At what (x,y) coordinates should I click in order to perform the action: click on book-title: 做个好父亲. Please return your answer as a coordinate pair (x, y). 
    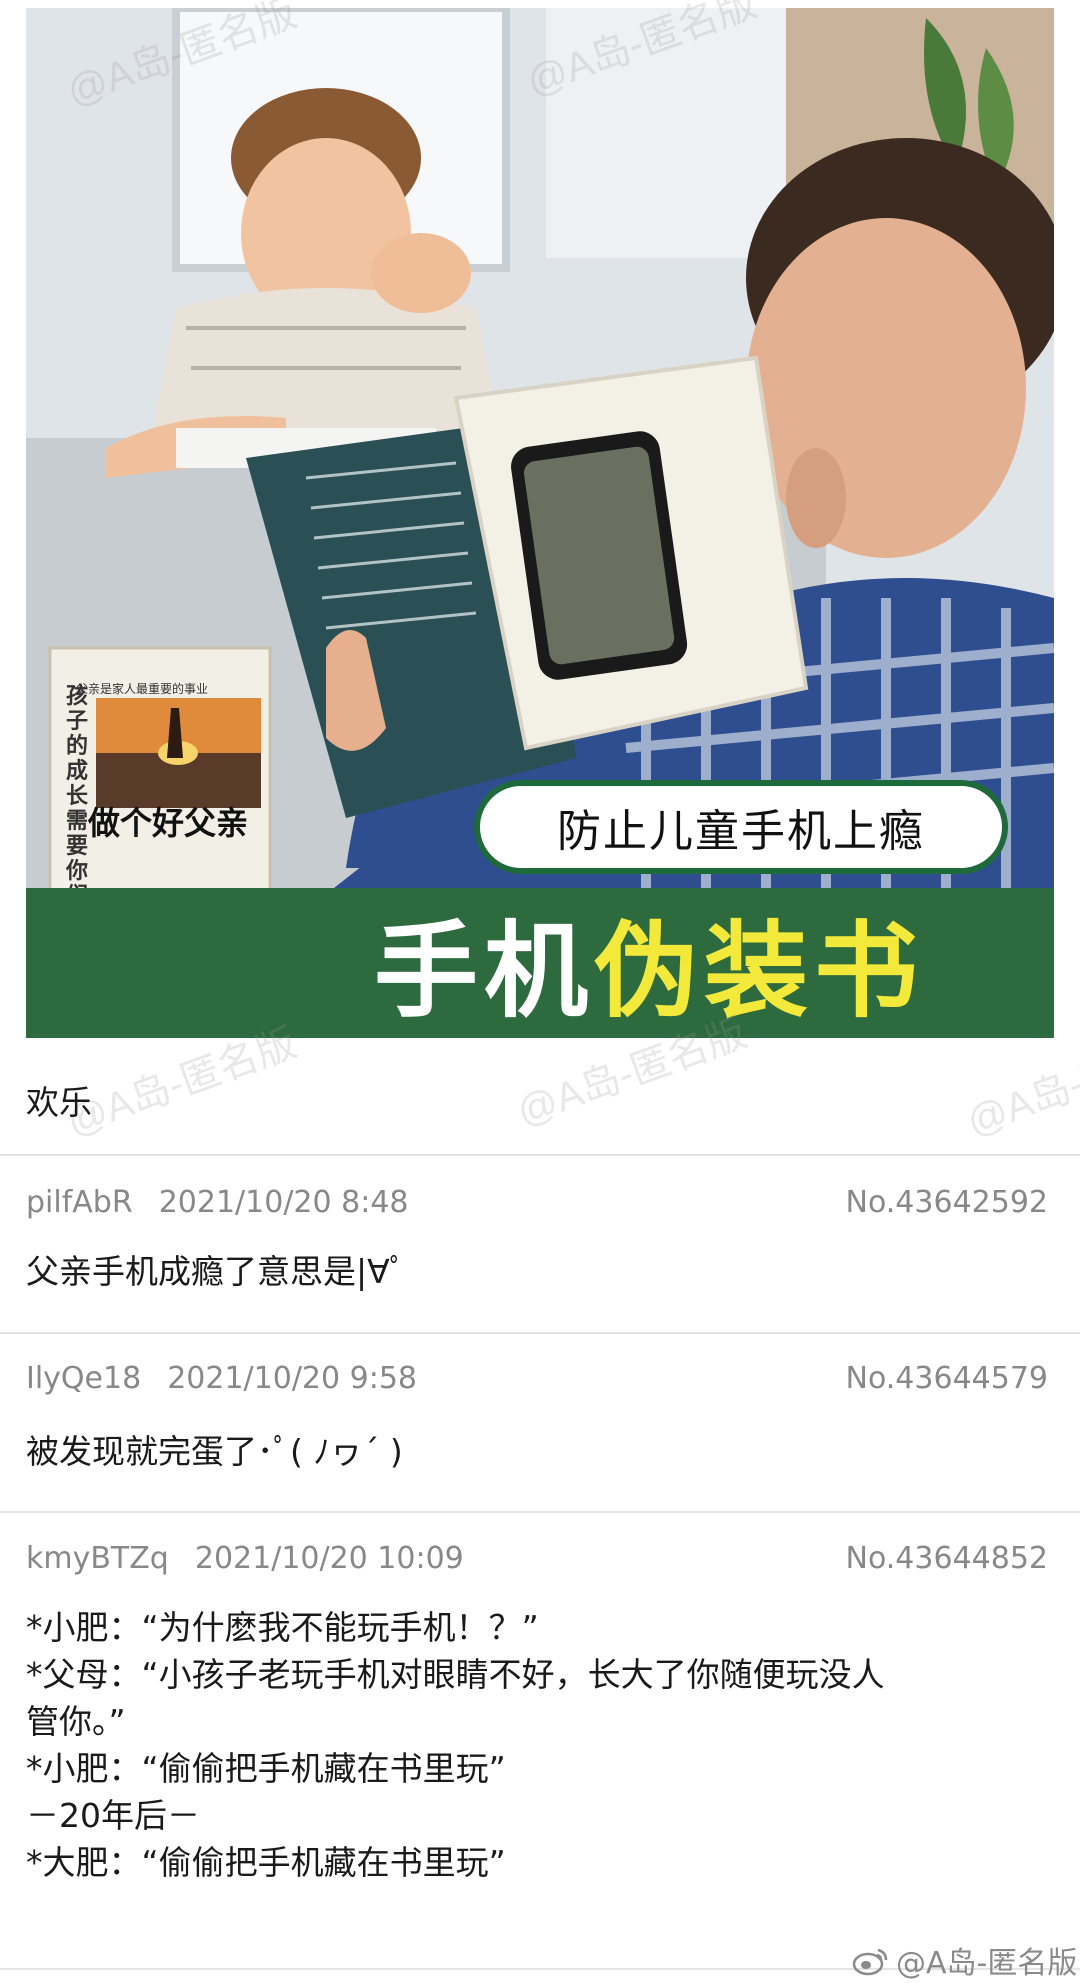
    Looking at the image, I should click on (167, 823).